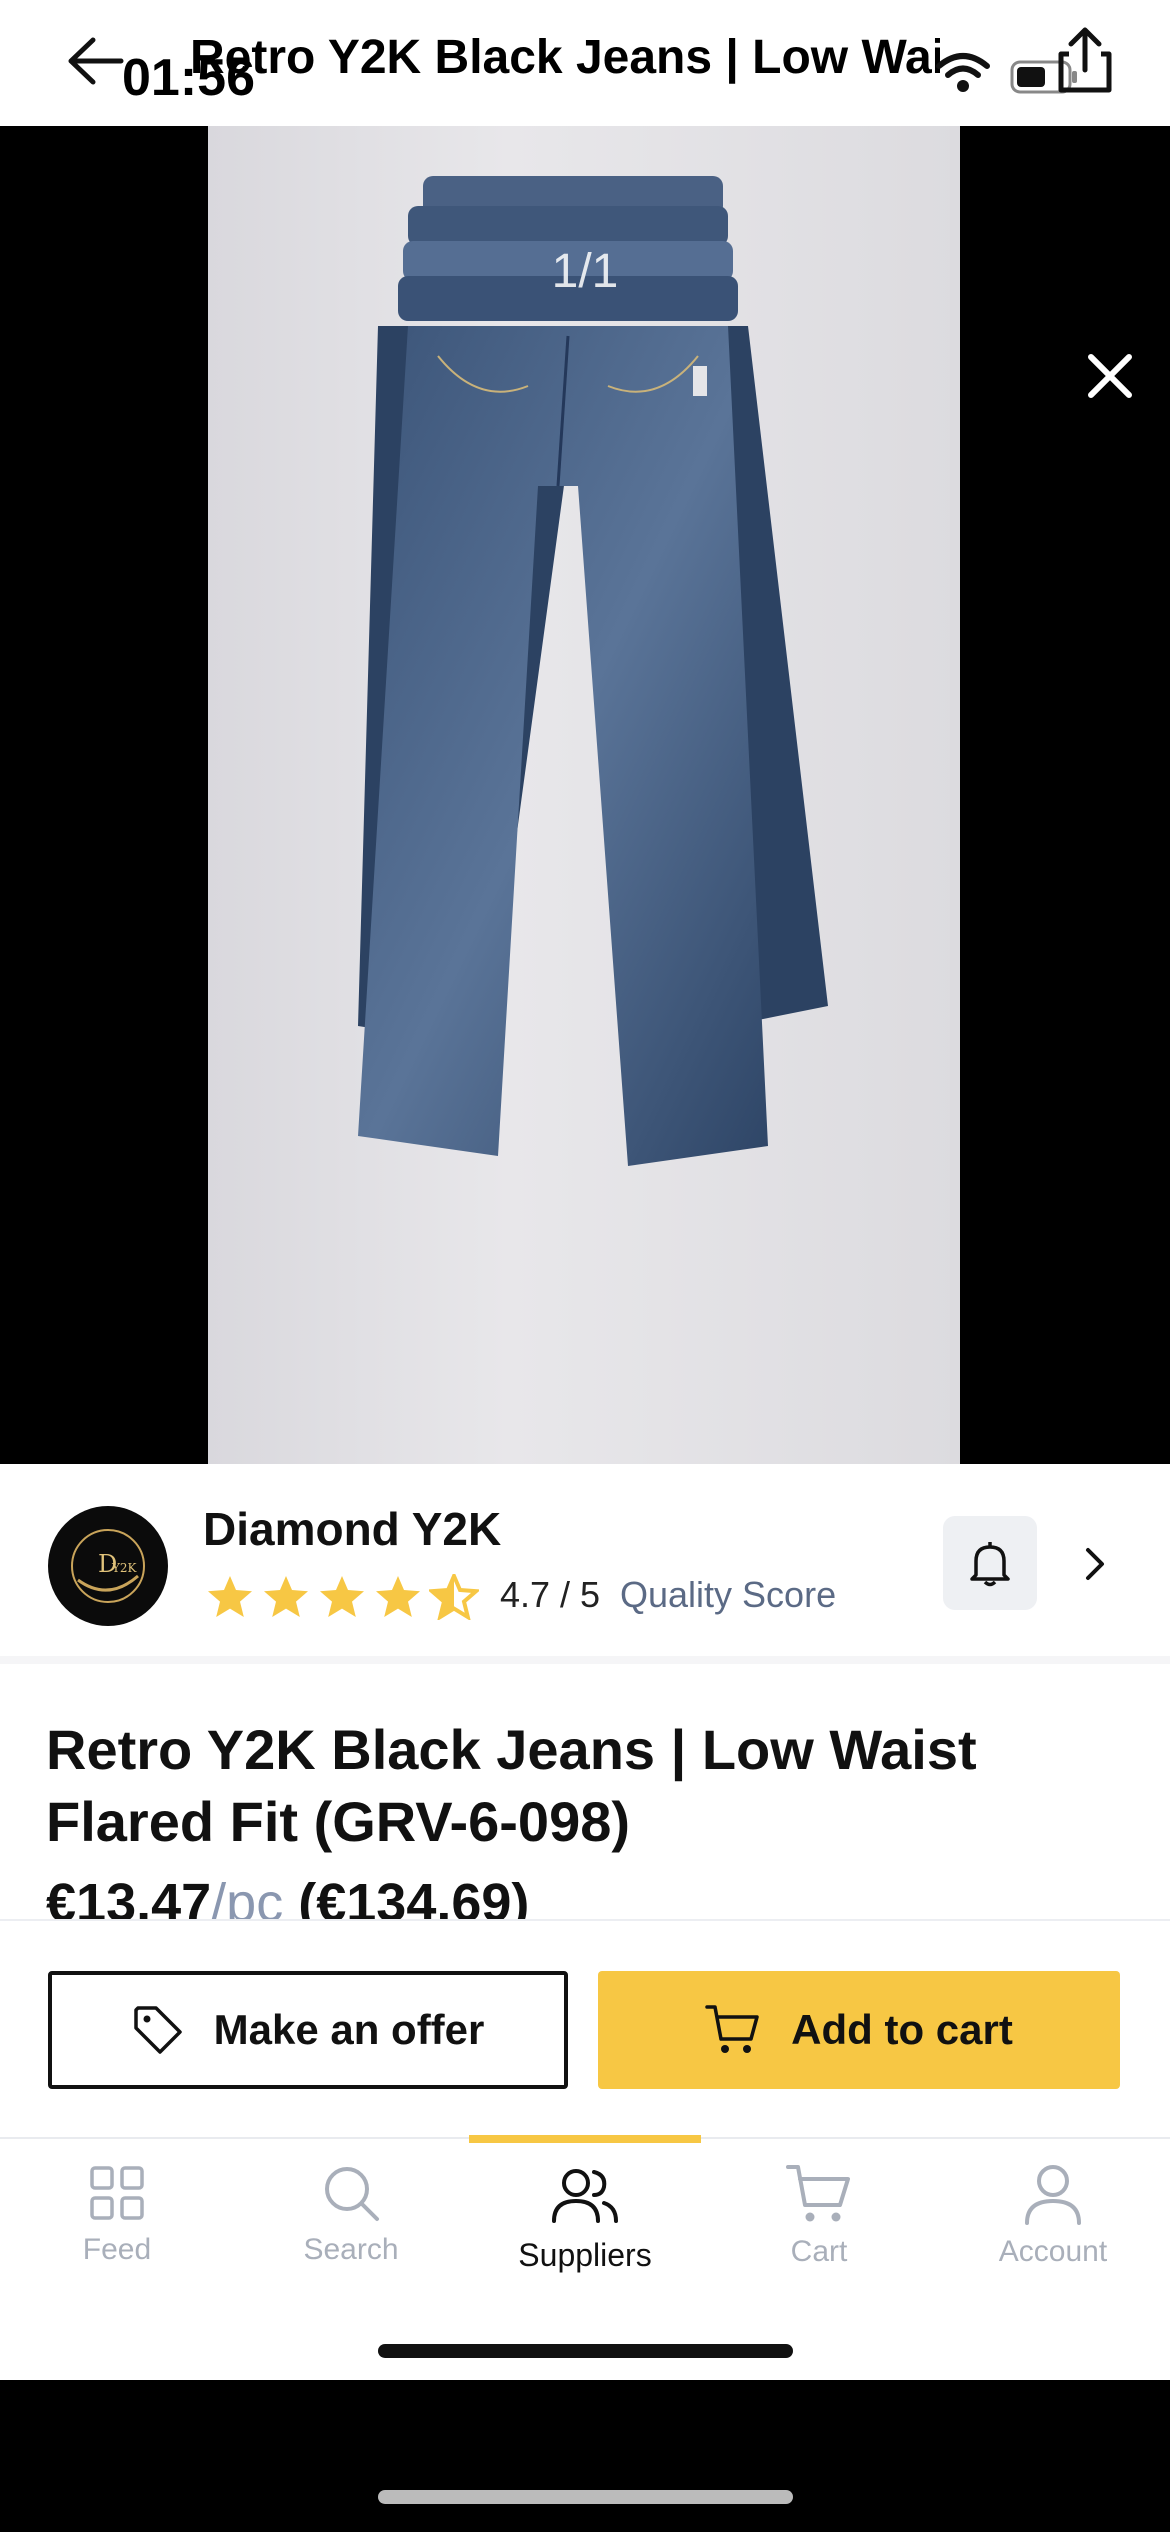 The image size is (1170, 2532). I want to click on make-offer-button: Make an offer, so click(308, 2030).